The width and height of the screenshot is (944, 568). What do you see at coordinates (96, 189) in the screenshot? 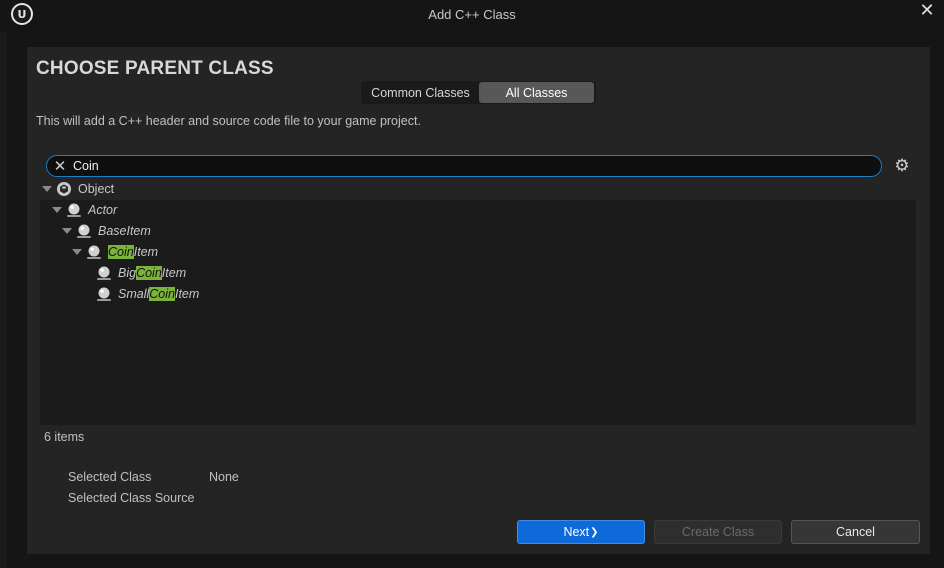
I see `tree-row-label: Object` at bounding box center [96, 189].